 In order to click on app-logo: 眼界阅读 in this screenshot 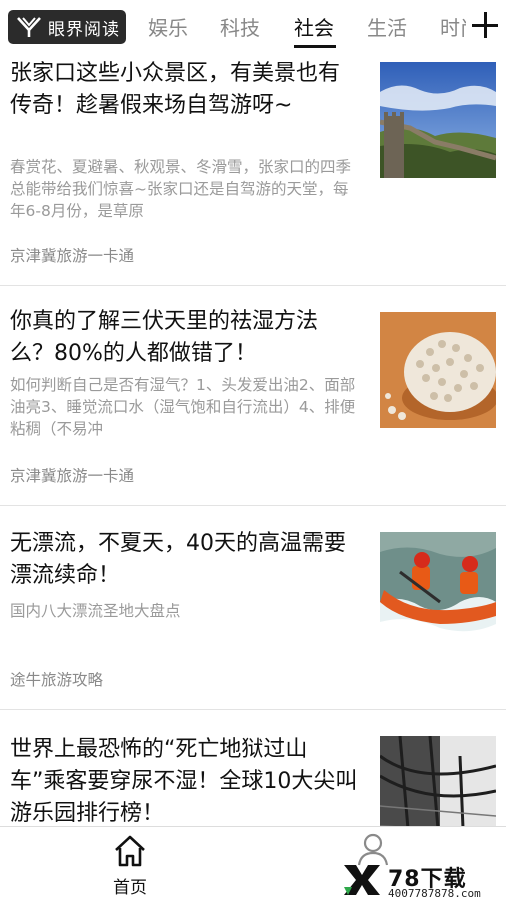, I will do `click(67, 27)`.